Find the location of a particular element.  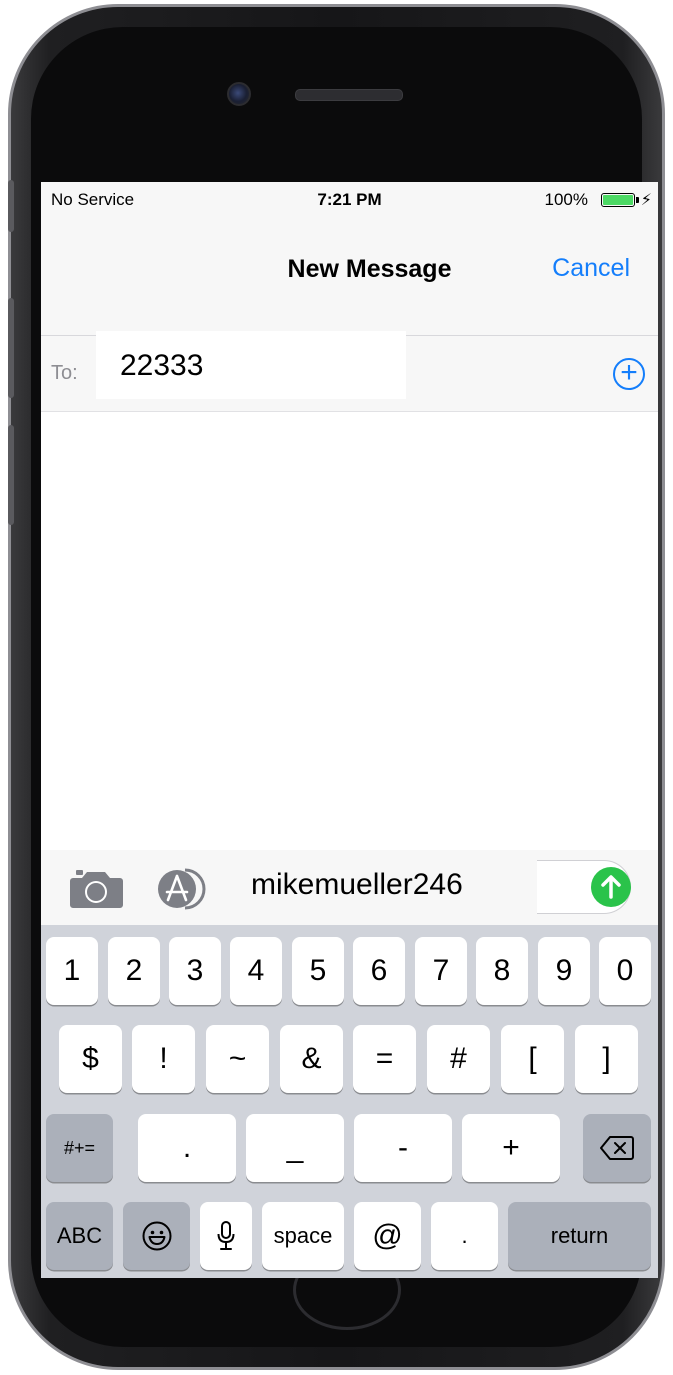

microphone-icon is located at coordinates (226, 1236).